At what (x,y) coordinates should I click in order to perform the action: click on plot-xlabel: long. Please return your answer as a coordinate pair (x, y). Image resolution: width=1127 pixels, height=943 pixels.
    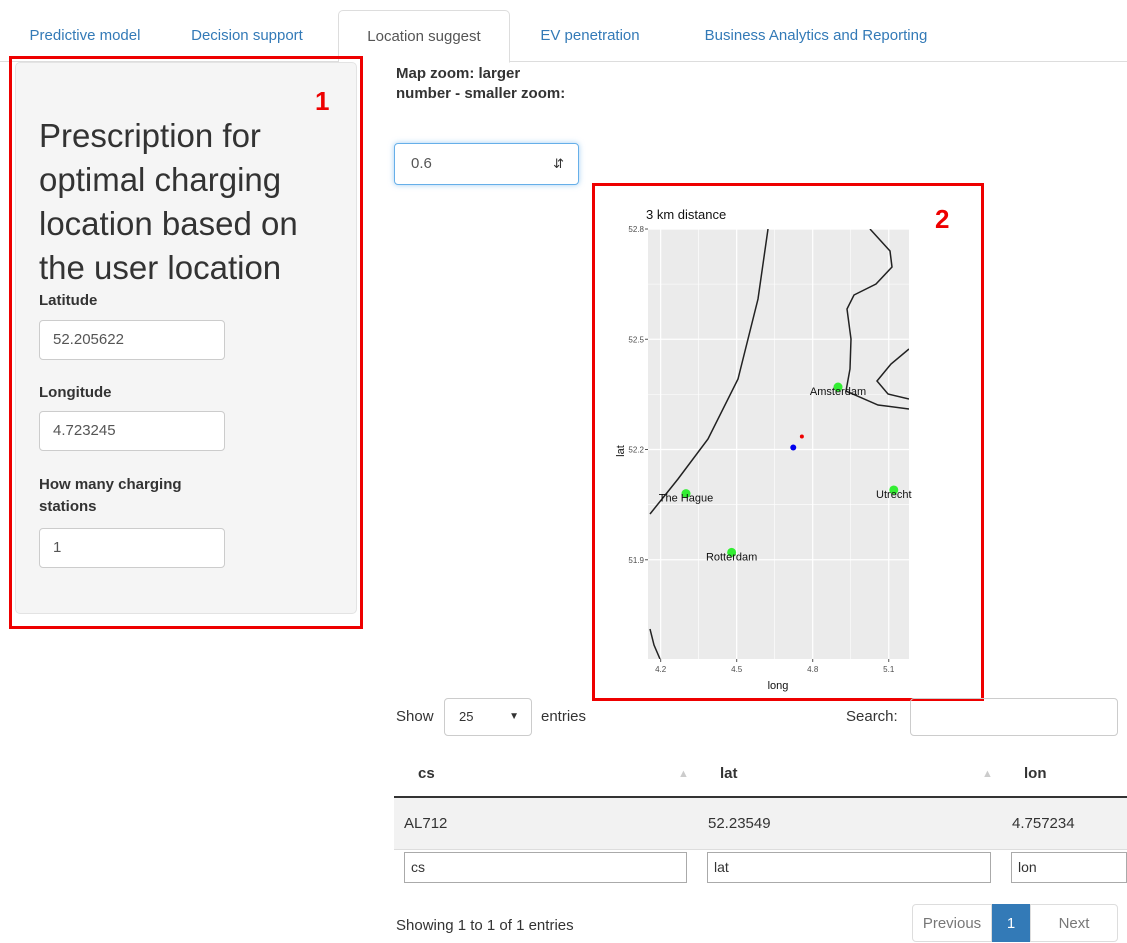
    Looking at the image, I should click on (778, 686).